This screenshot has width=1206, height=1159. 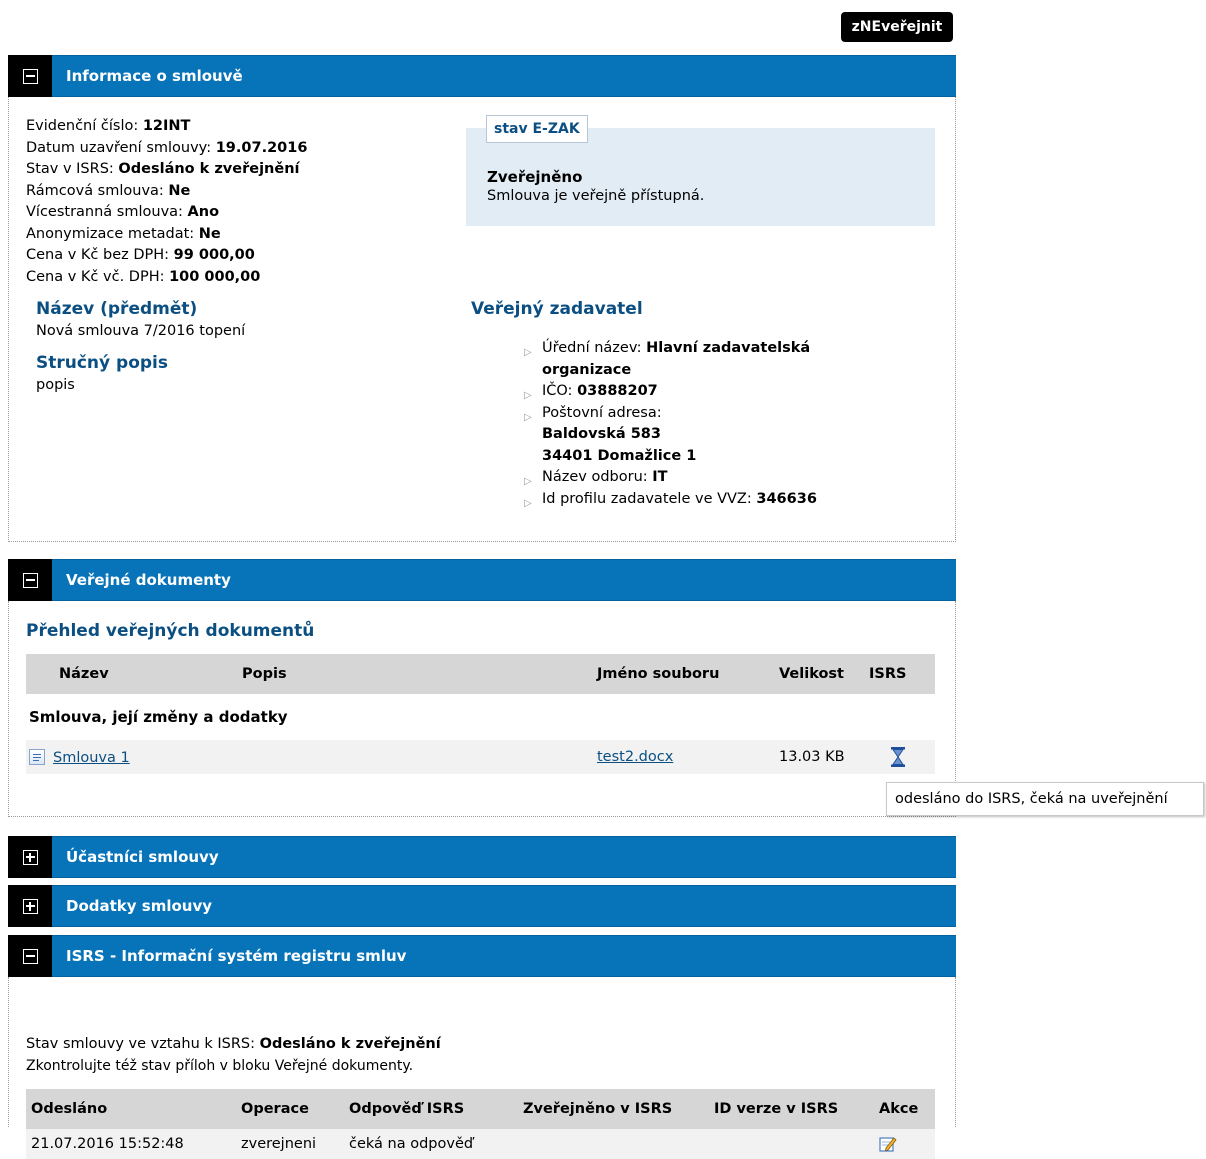 What do you see at coordinates (108, 126) in the screenshot?
I see `field-evid: Evidenční číslo: 12INT` at bounding box center [108, 126].